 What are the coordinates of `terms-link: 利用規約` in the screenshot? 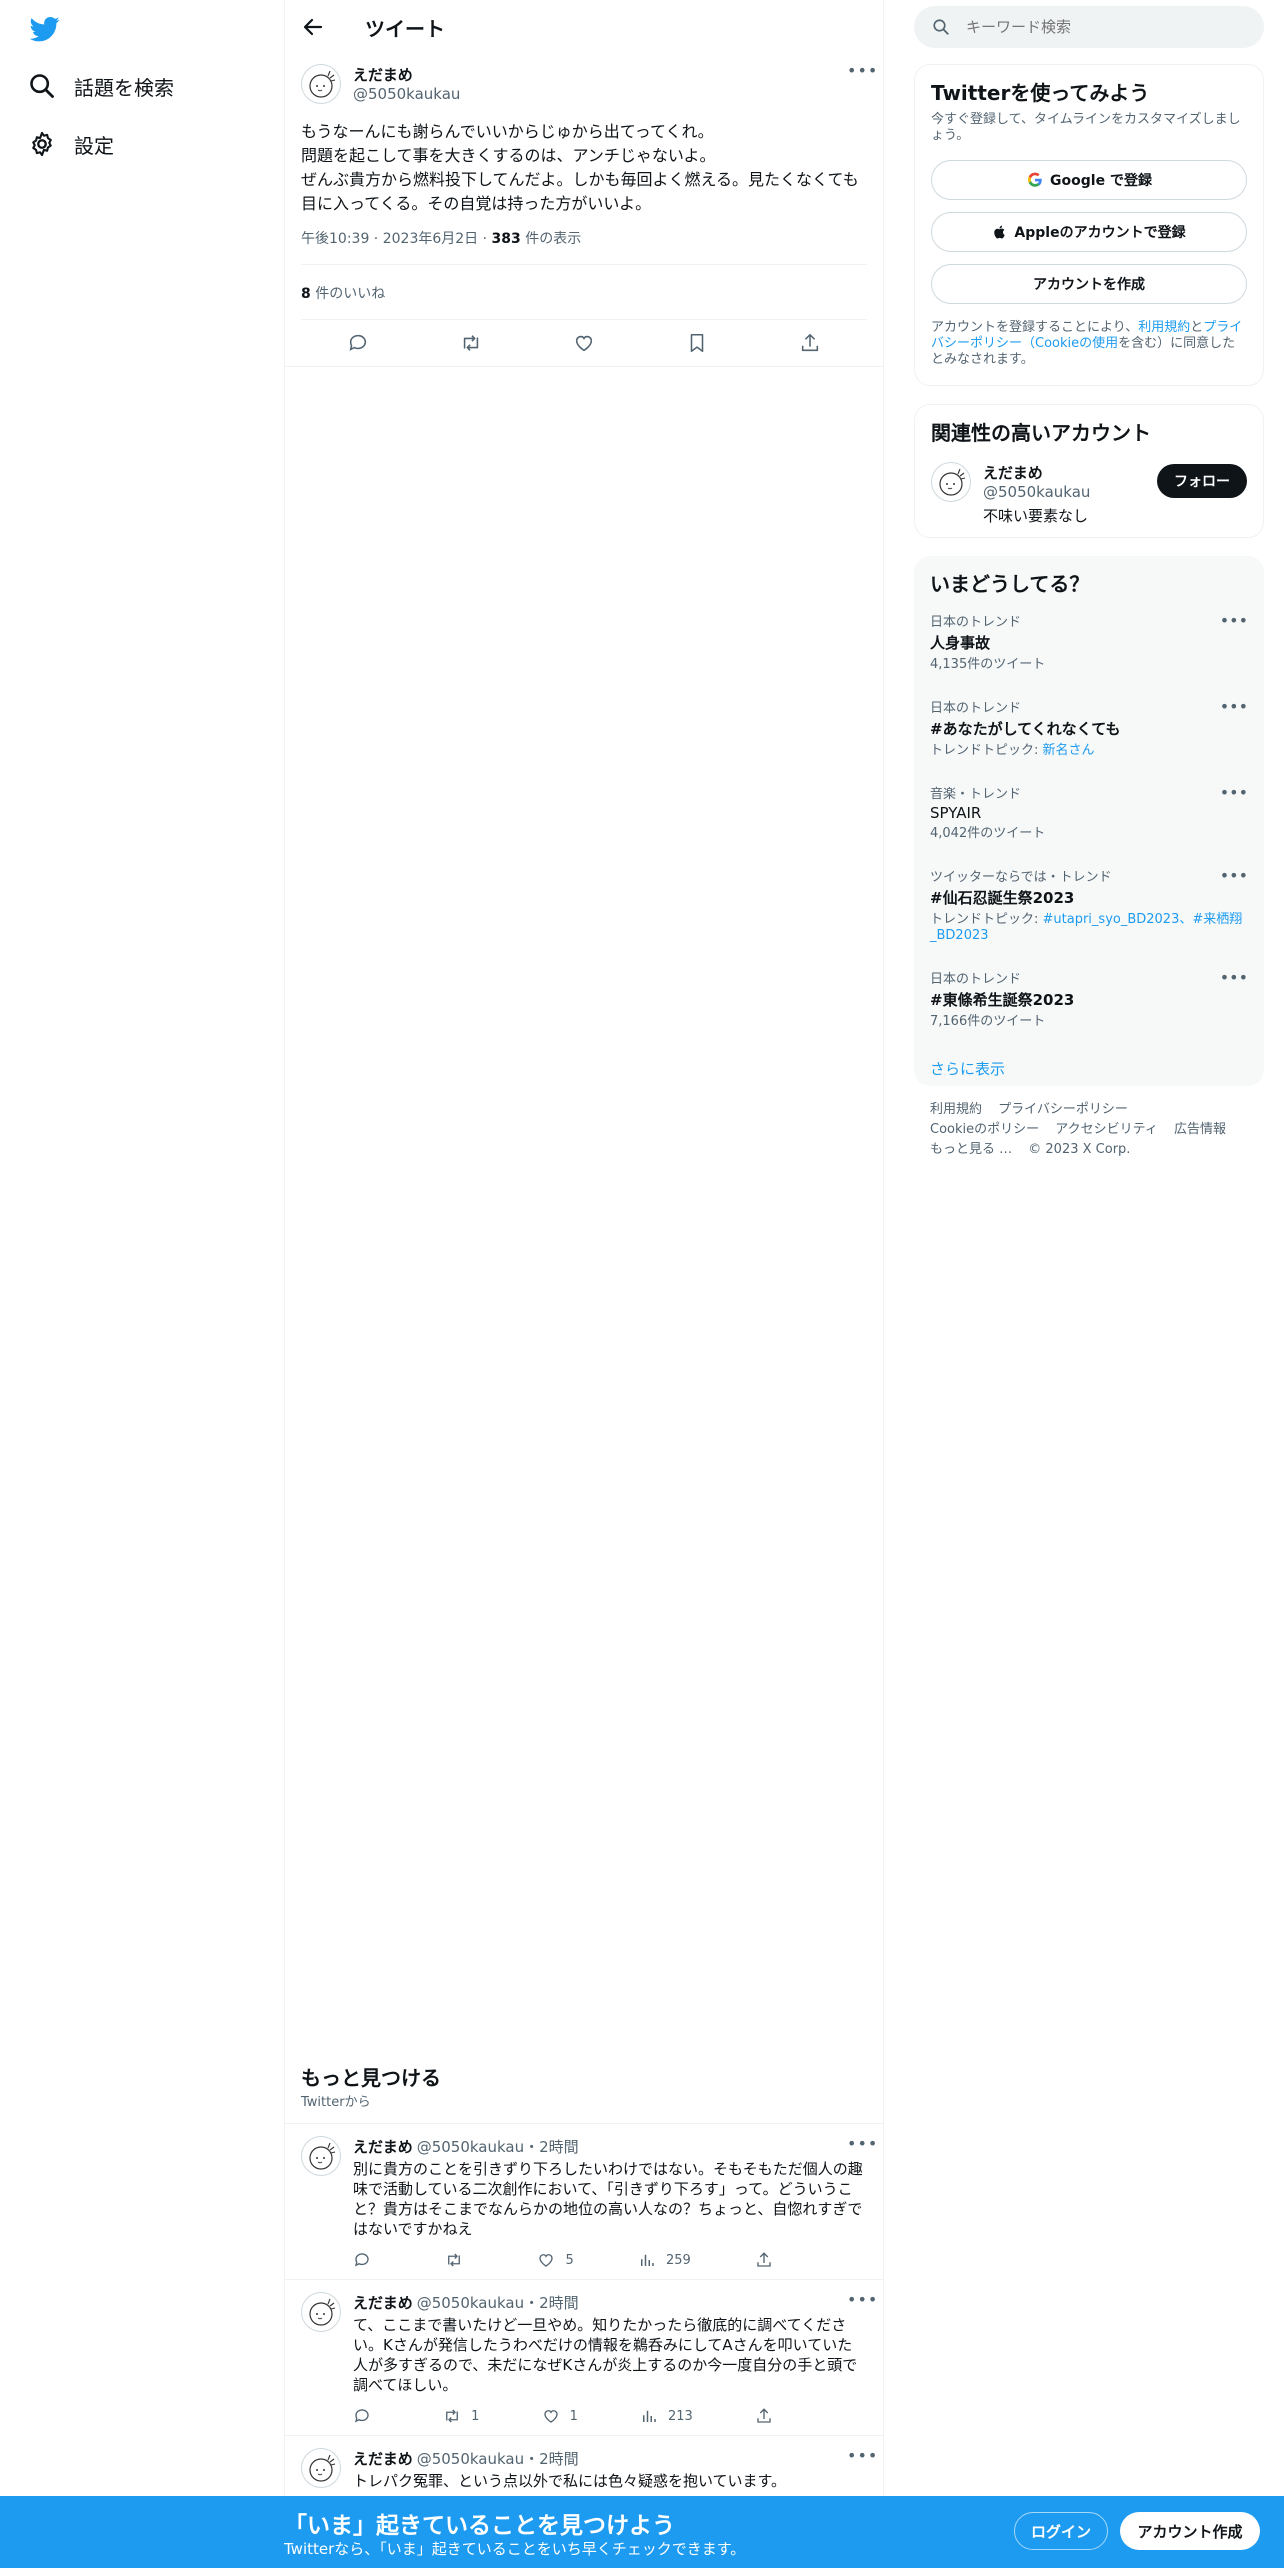 It's located at (1164, 327).